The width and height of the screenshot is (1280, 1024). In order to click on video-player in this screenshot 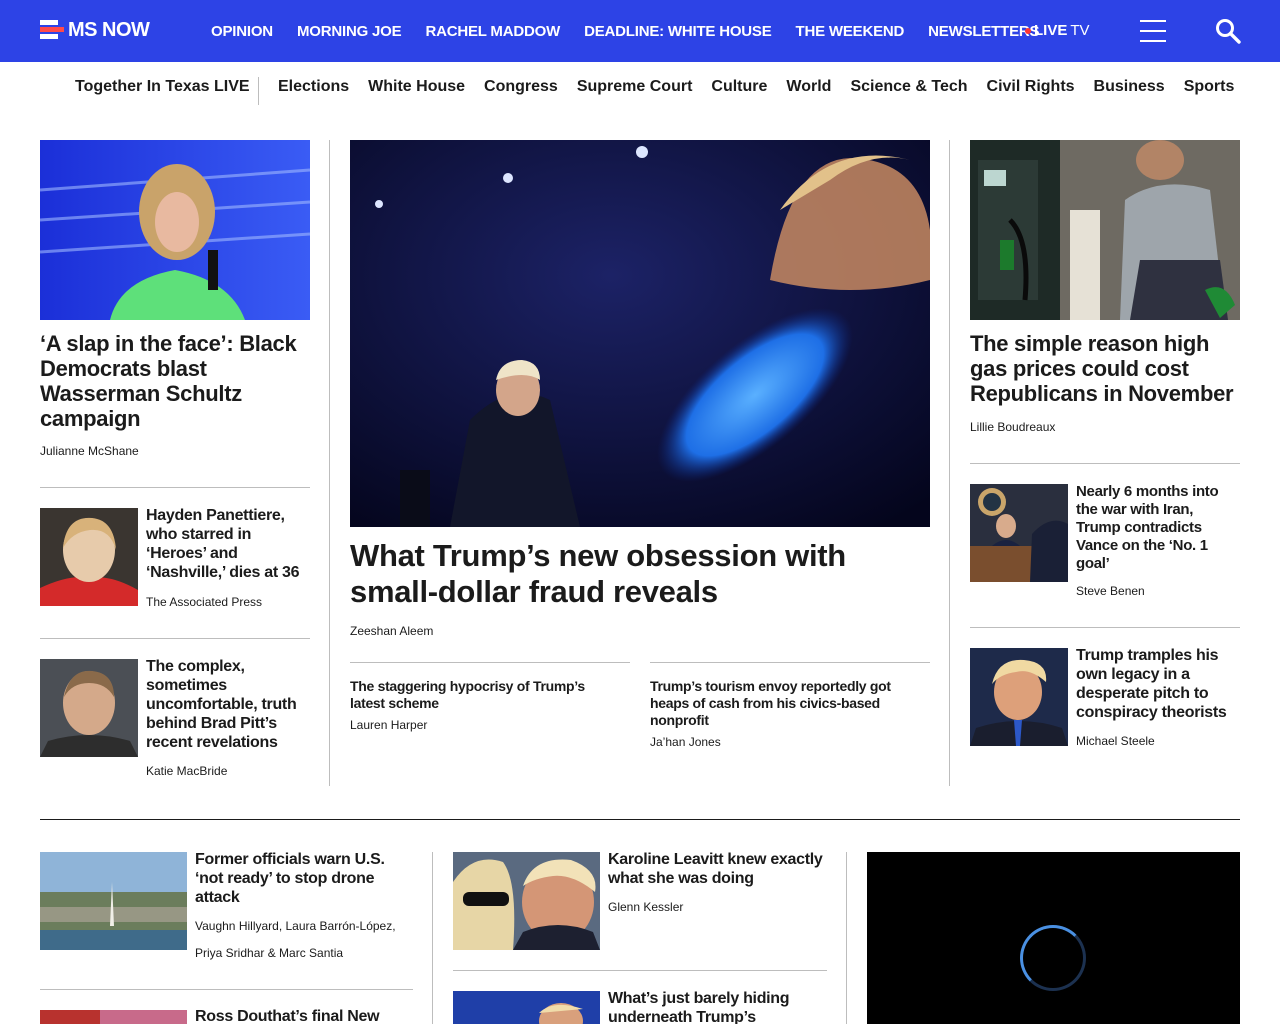, I will do `click(1053, 938)`.